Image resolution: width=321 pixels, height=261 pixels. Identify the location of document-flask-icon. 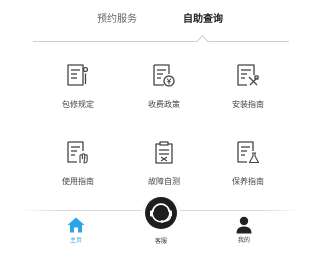
(248, 152).